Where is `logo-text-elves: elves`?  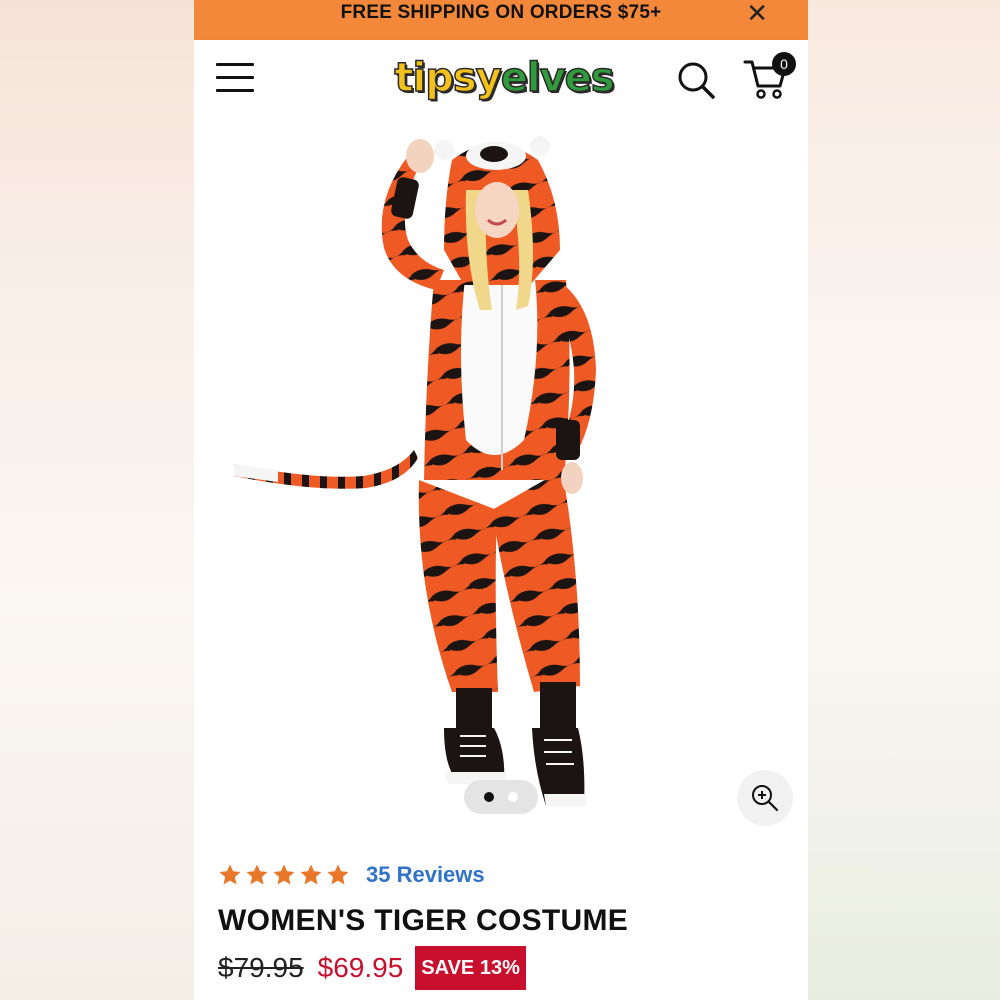
logo-text-elves: elves is located at coordinates (557, 78).